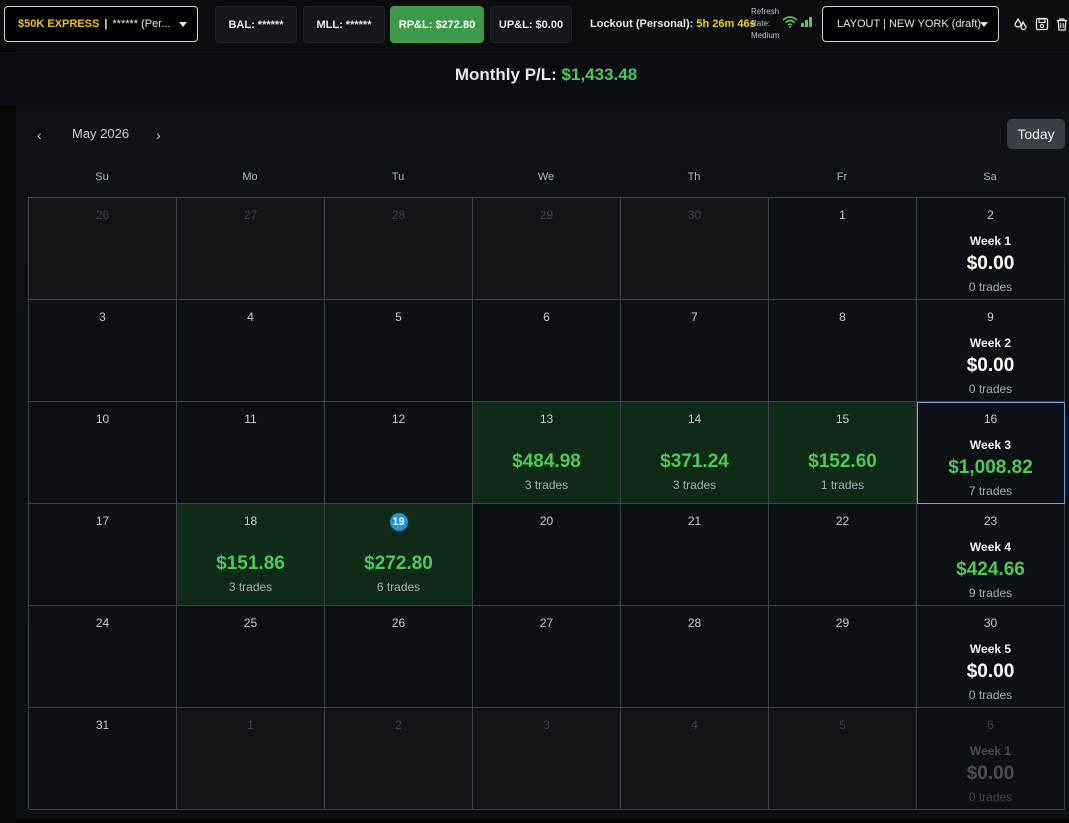 The image size is (1069, 823). What do you see at coordinates (991, 249) in the screenshot?
I see `week-summary-cell: 2 Week 1 $0.00 0 trades` at bounding box center [991, 249].